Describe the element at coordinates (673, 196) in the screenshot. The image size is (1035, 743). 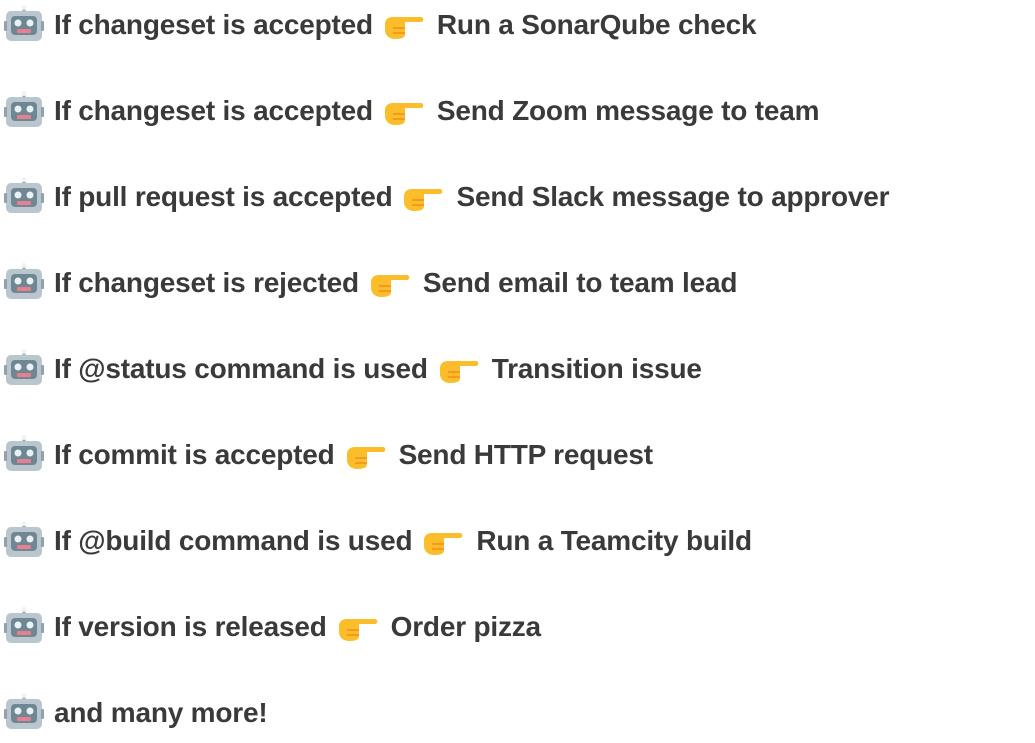
I see `rule-action: Send Slack message to approver` at that location.